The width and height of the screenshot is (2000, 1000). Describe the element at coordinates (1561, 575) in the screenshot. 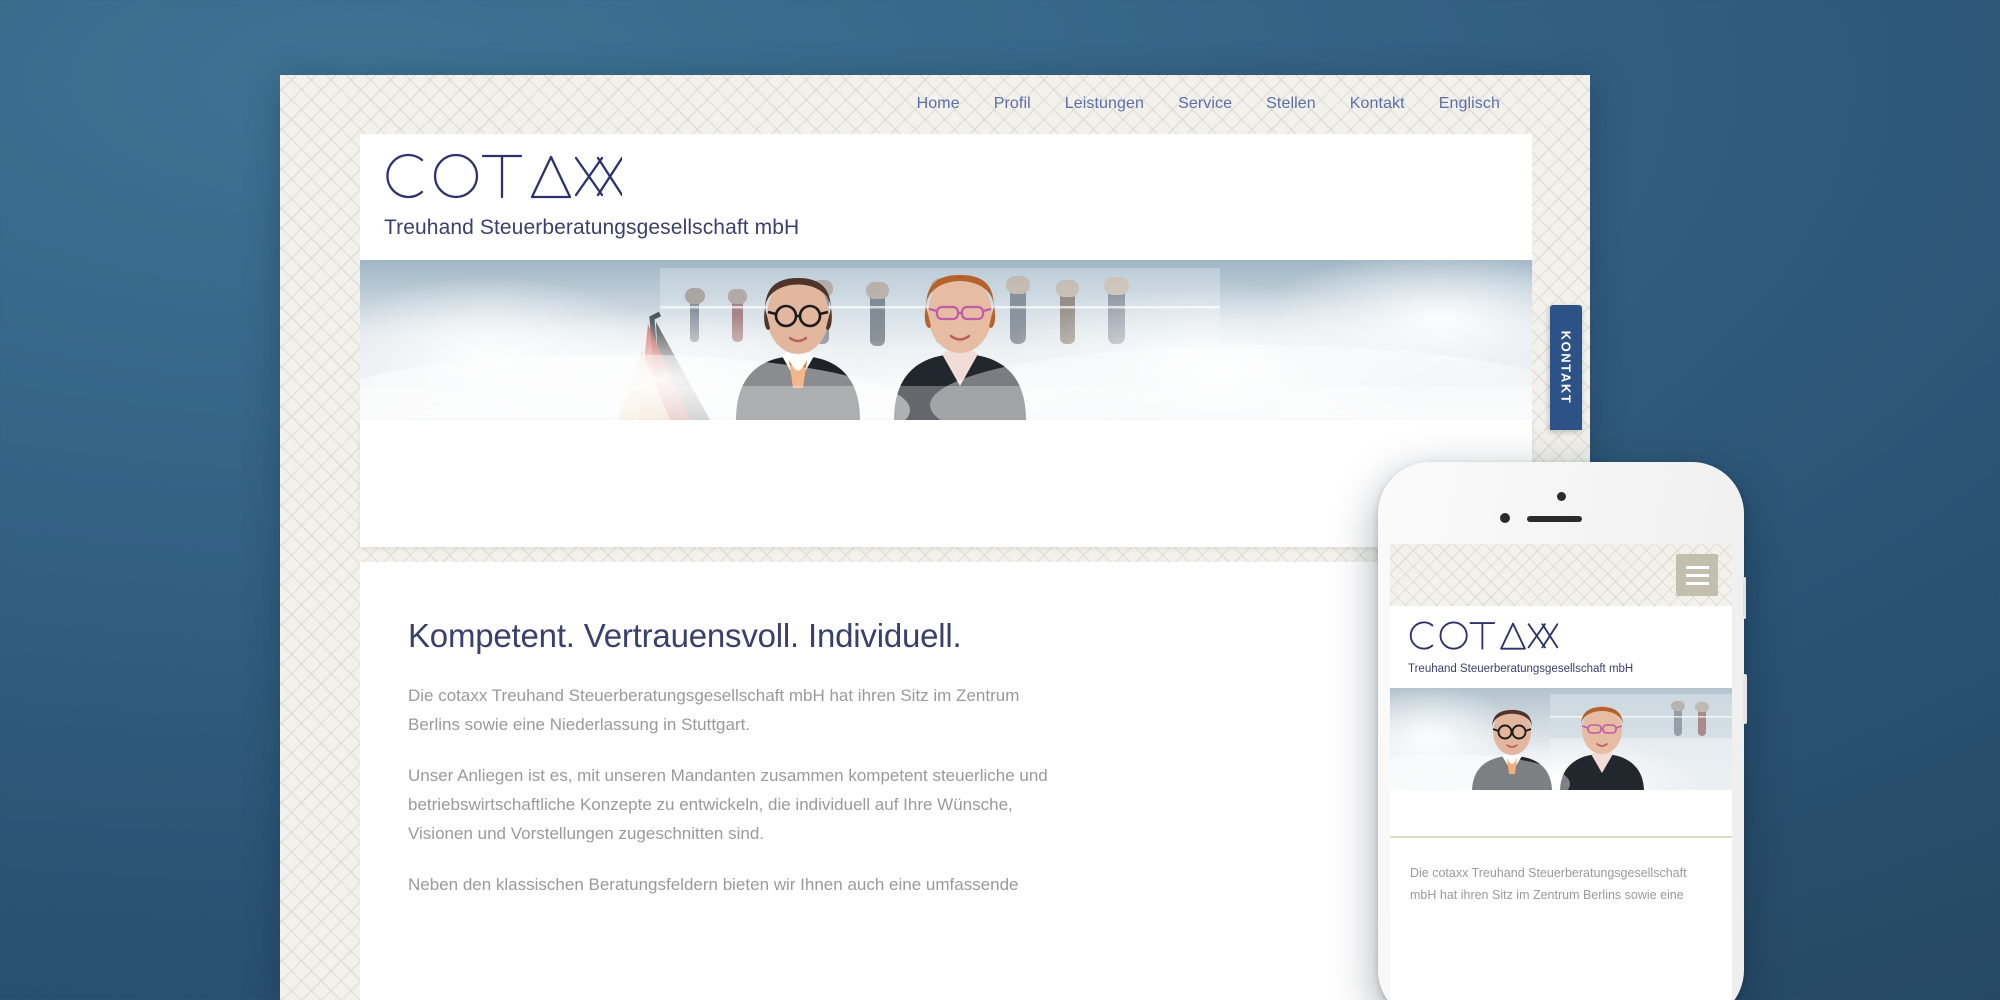

I see `mobile-nav-band` at that location.